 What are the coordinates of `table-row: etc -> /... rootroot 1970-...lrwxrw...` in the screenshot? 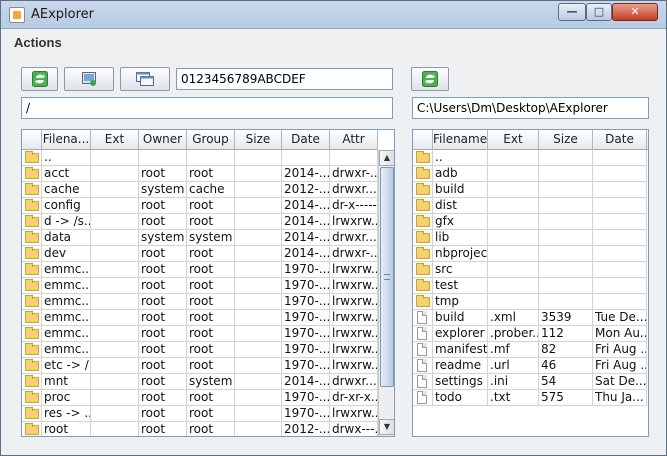 It's located at (200, 366).